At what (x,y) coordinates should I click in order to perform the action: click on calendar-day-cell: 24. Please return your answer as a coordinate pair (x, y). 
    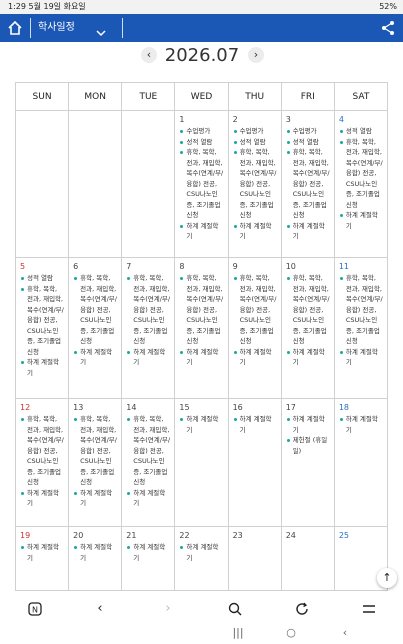
    Looking at the image, I should click on (307, 558).